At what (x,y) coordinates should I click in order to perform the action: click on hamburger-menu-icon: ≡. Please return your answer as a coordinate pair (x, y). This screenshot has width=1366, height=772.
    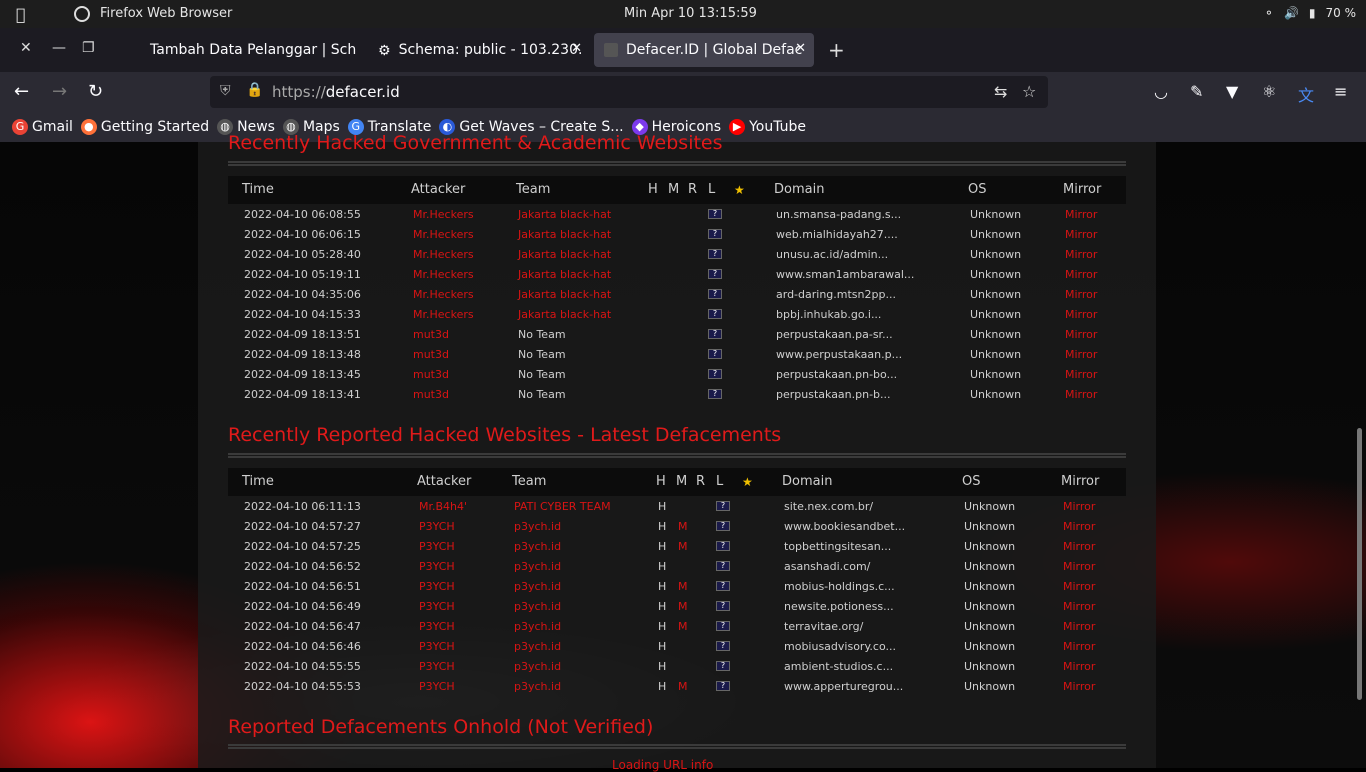
    Looking at the image, I should click on (1340, 91).